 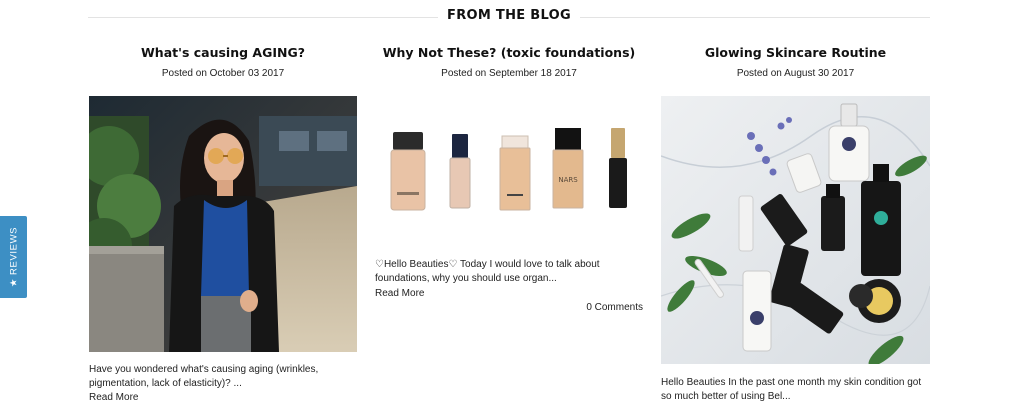 What do you see at coordinates (509, 73) in the screenshot?
I see `post-date: Posted on September 18 2017` at bounding box center [509, 73].